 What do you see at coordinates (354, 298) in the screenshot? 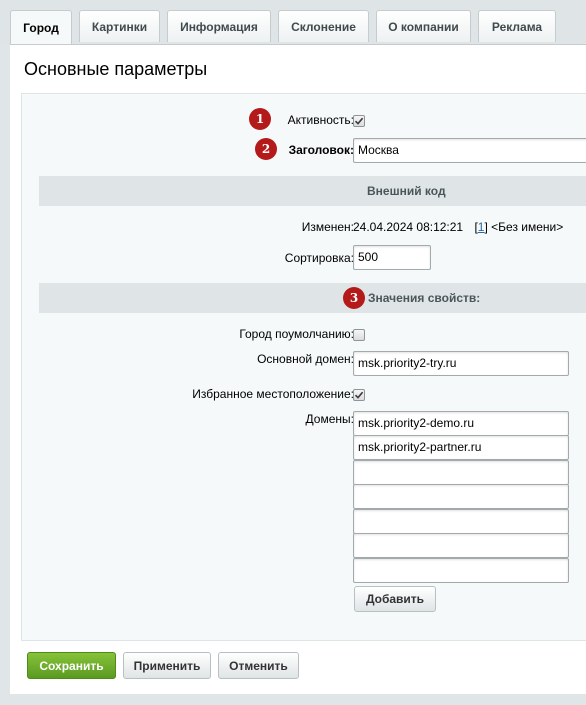
I see `step-badge-3: 3` at bounding box center [354, 298].